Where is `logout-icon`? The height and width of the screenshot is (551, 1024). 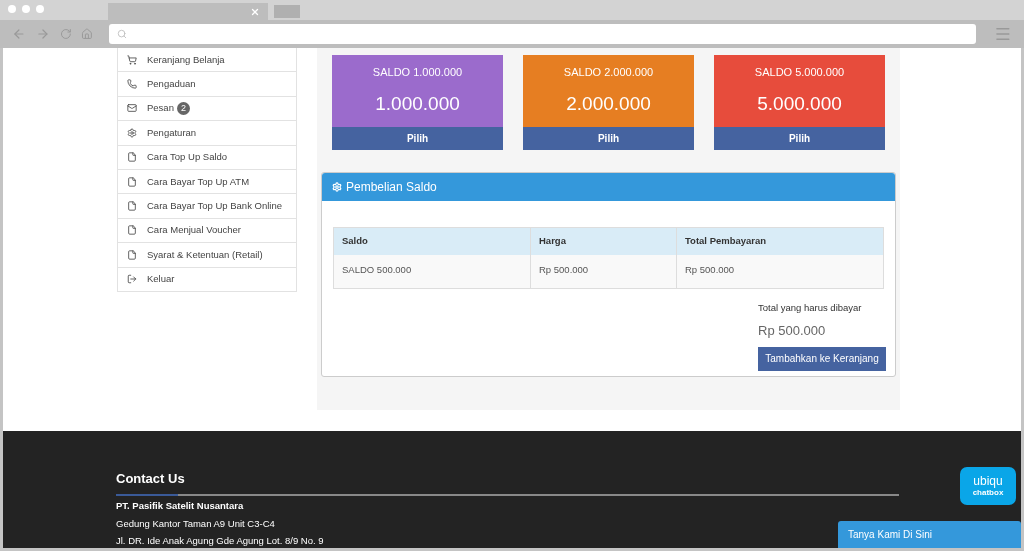
logout-icon is located at coordinates (132, 279).